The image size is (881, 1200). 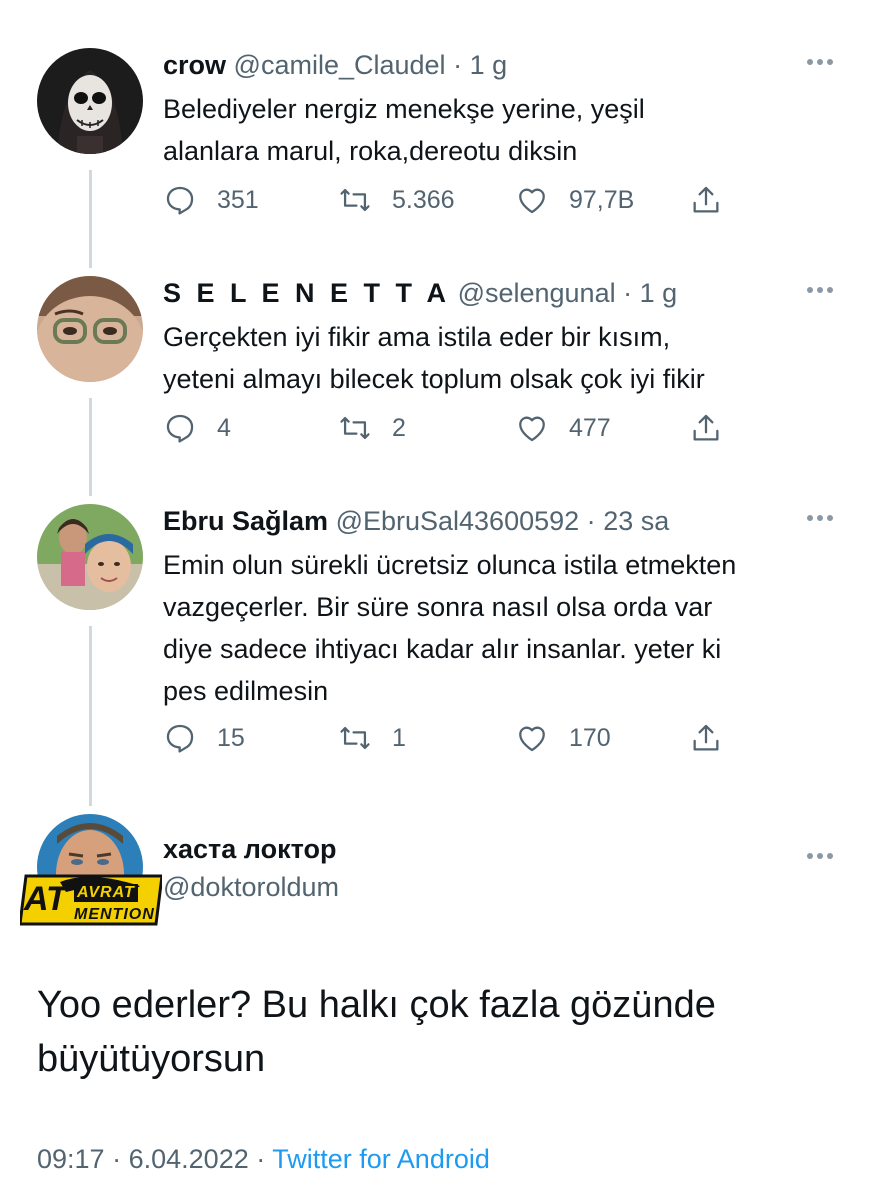 I want to click on reply-button: 351, so click(x=211, y=200).